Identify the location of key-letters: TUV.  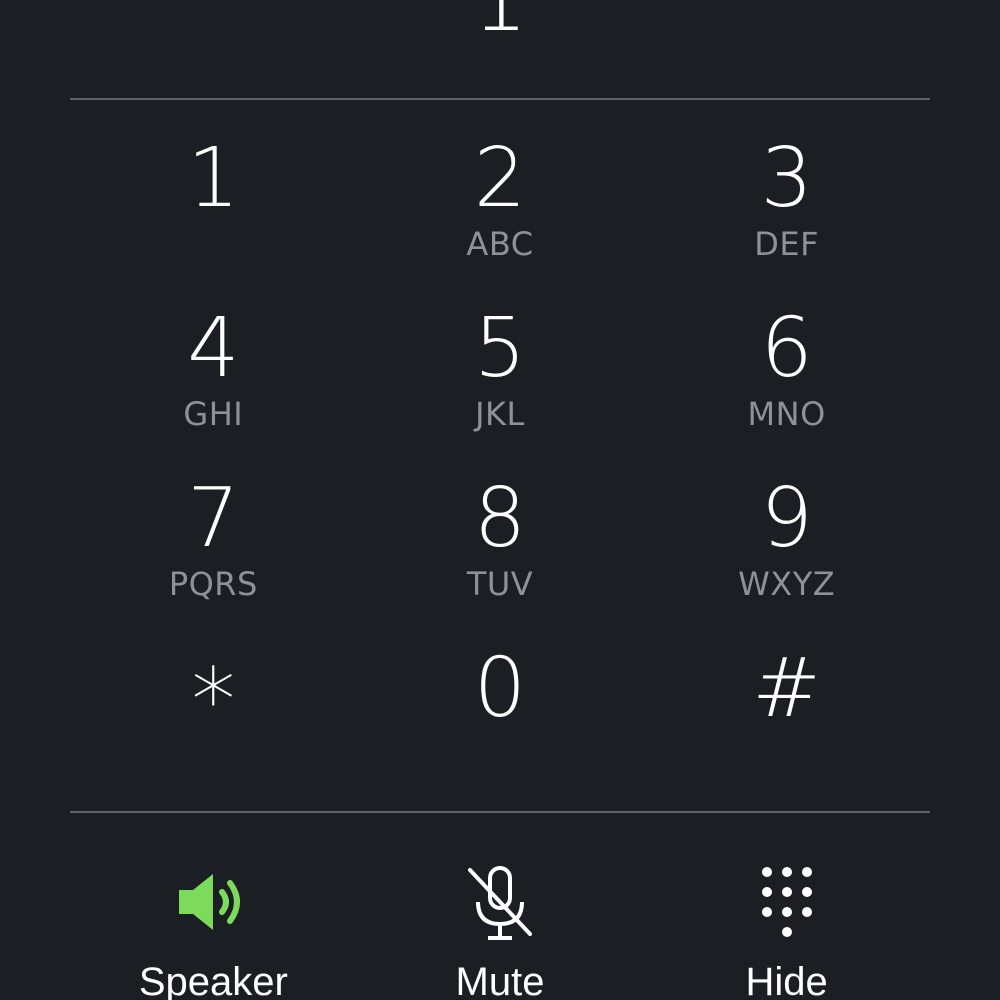
(500, 584).